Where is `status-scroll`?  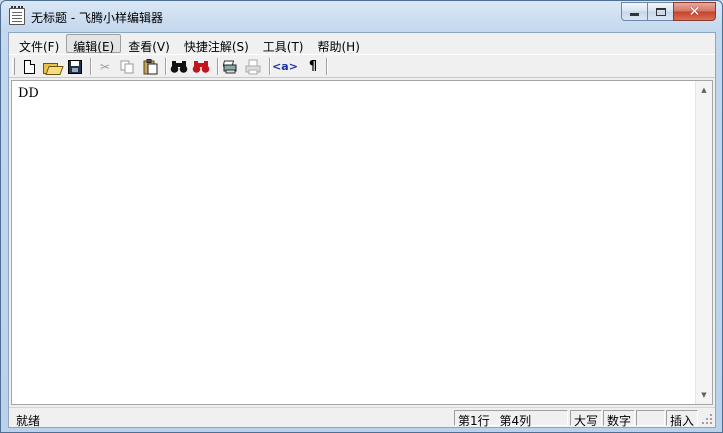 status-scroll is located at coordinates (650, 418).